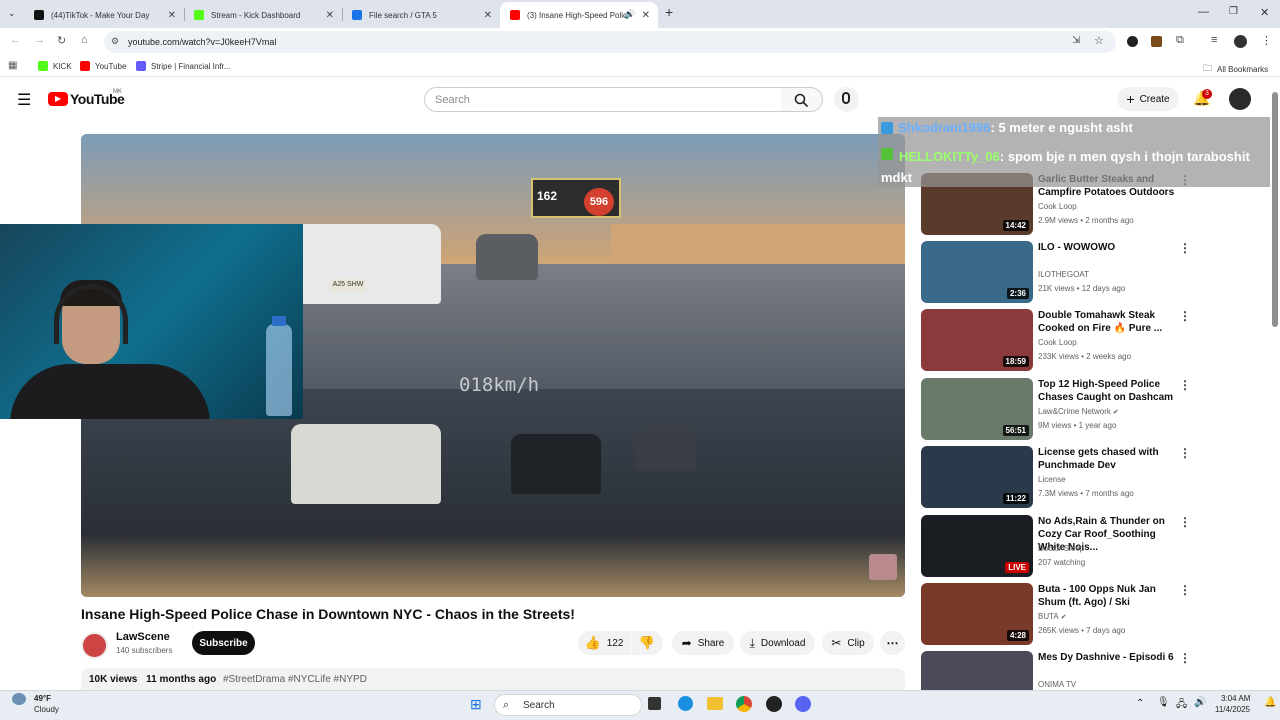 This screenshot has height=720, width=1280. I want to click on recommendation-thumbnail: 56:51, so click(977, 409).